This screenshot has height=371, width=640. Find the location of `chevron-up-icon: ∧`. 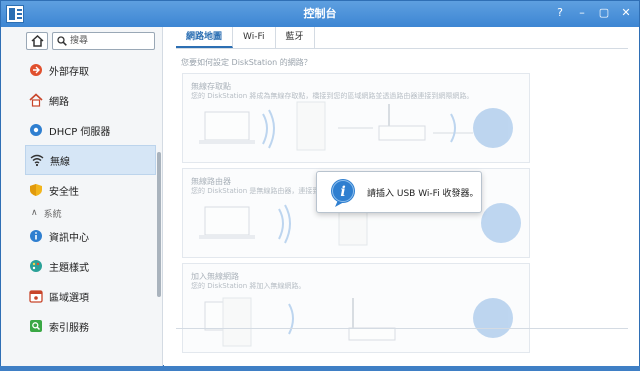

chevron-up-icon: ∧ is located at coordinates (34, 213).